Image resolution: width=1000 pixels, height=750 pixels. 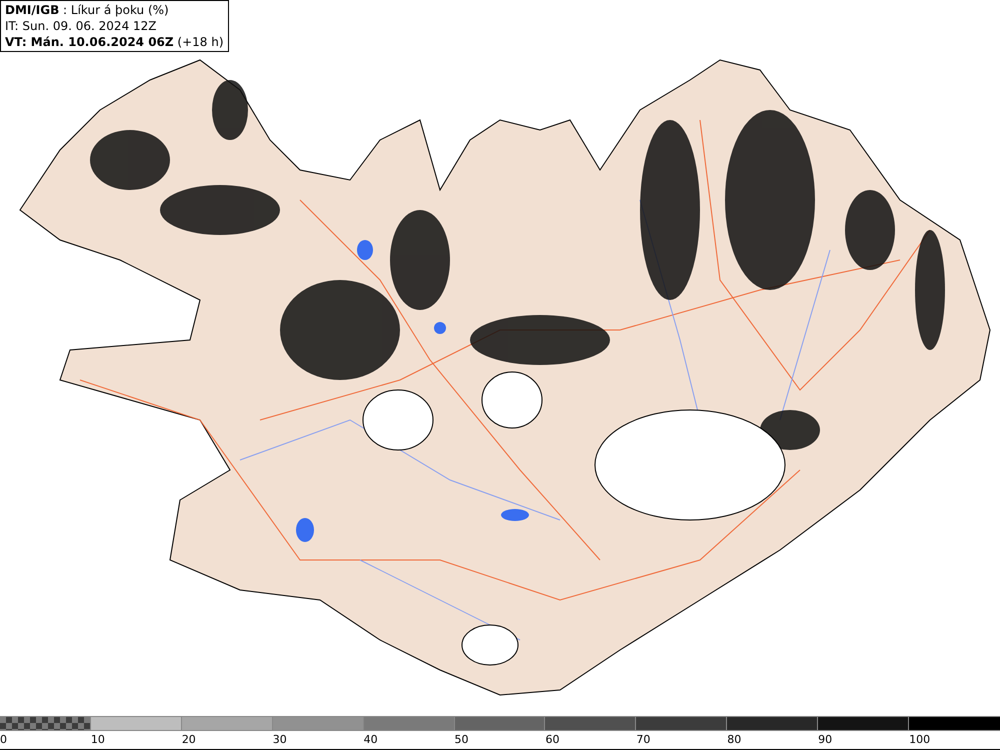 I want to click on legend-label: 60, so click(x=552, y=740).